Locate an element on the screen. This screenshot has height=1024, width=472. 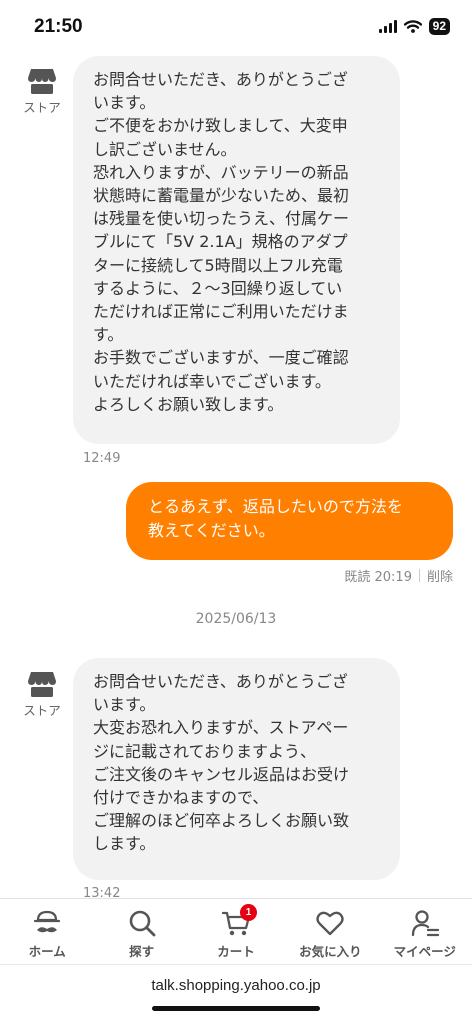
tab-mypage: マイページ is located at coordinates (425, 931).